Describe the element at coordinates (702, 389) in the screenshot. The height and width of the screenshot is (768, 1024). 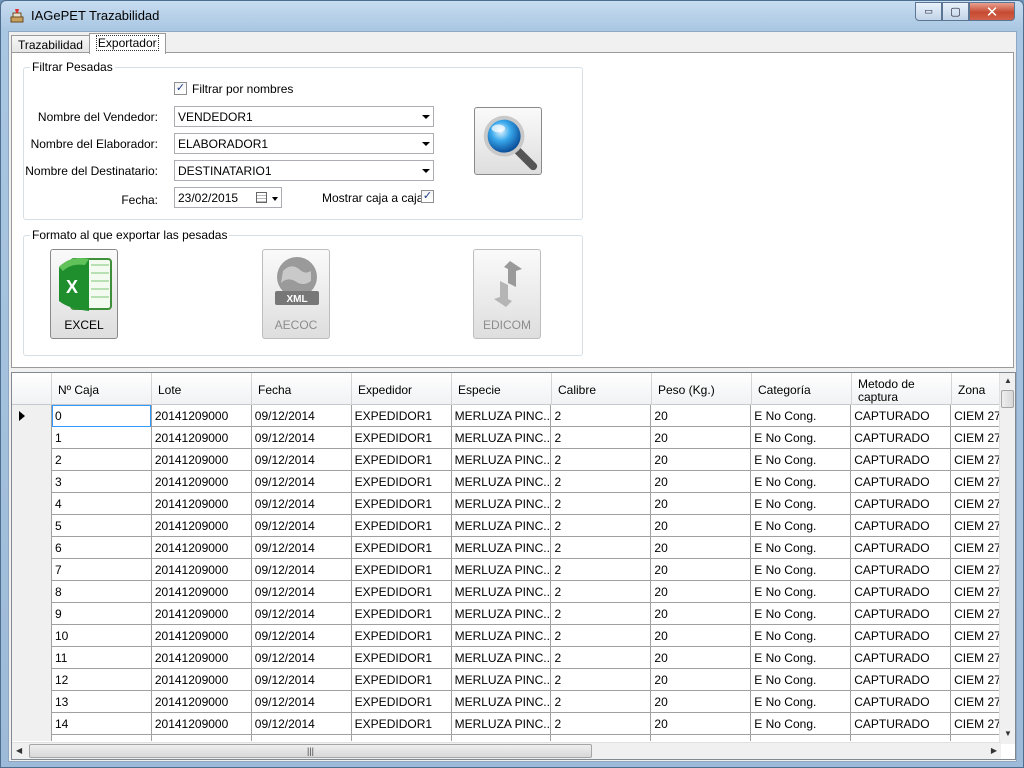
I see `column-header: Peso (Kg.)` at that location.